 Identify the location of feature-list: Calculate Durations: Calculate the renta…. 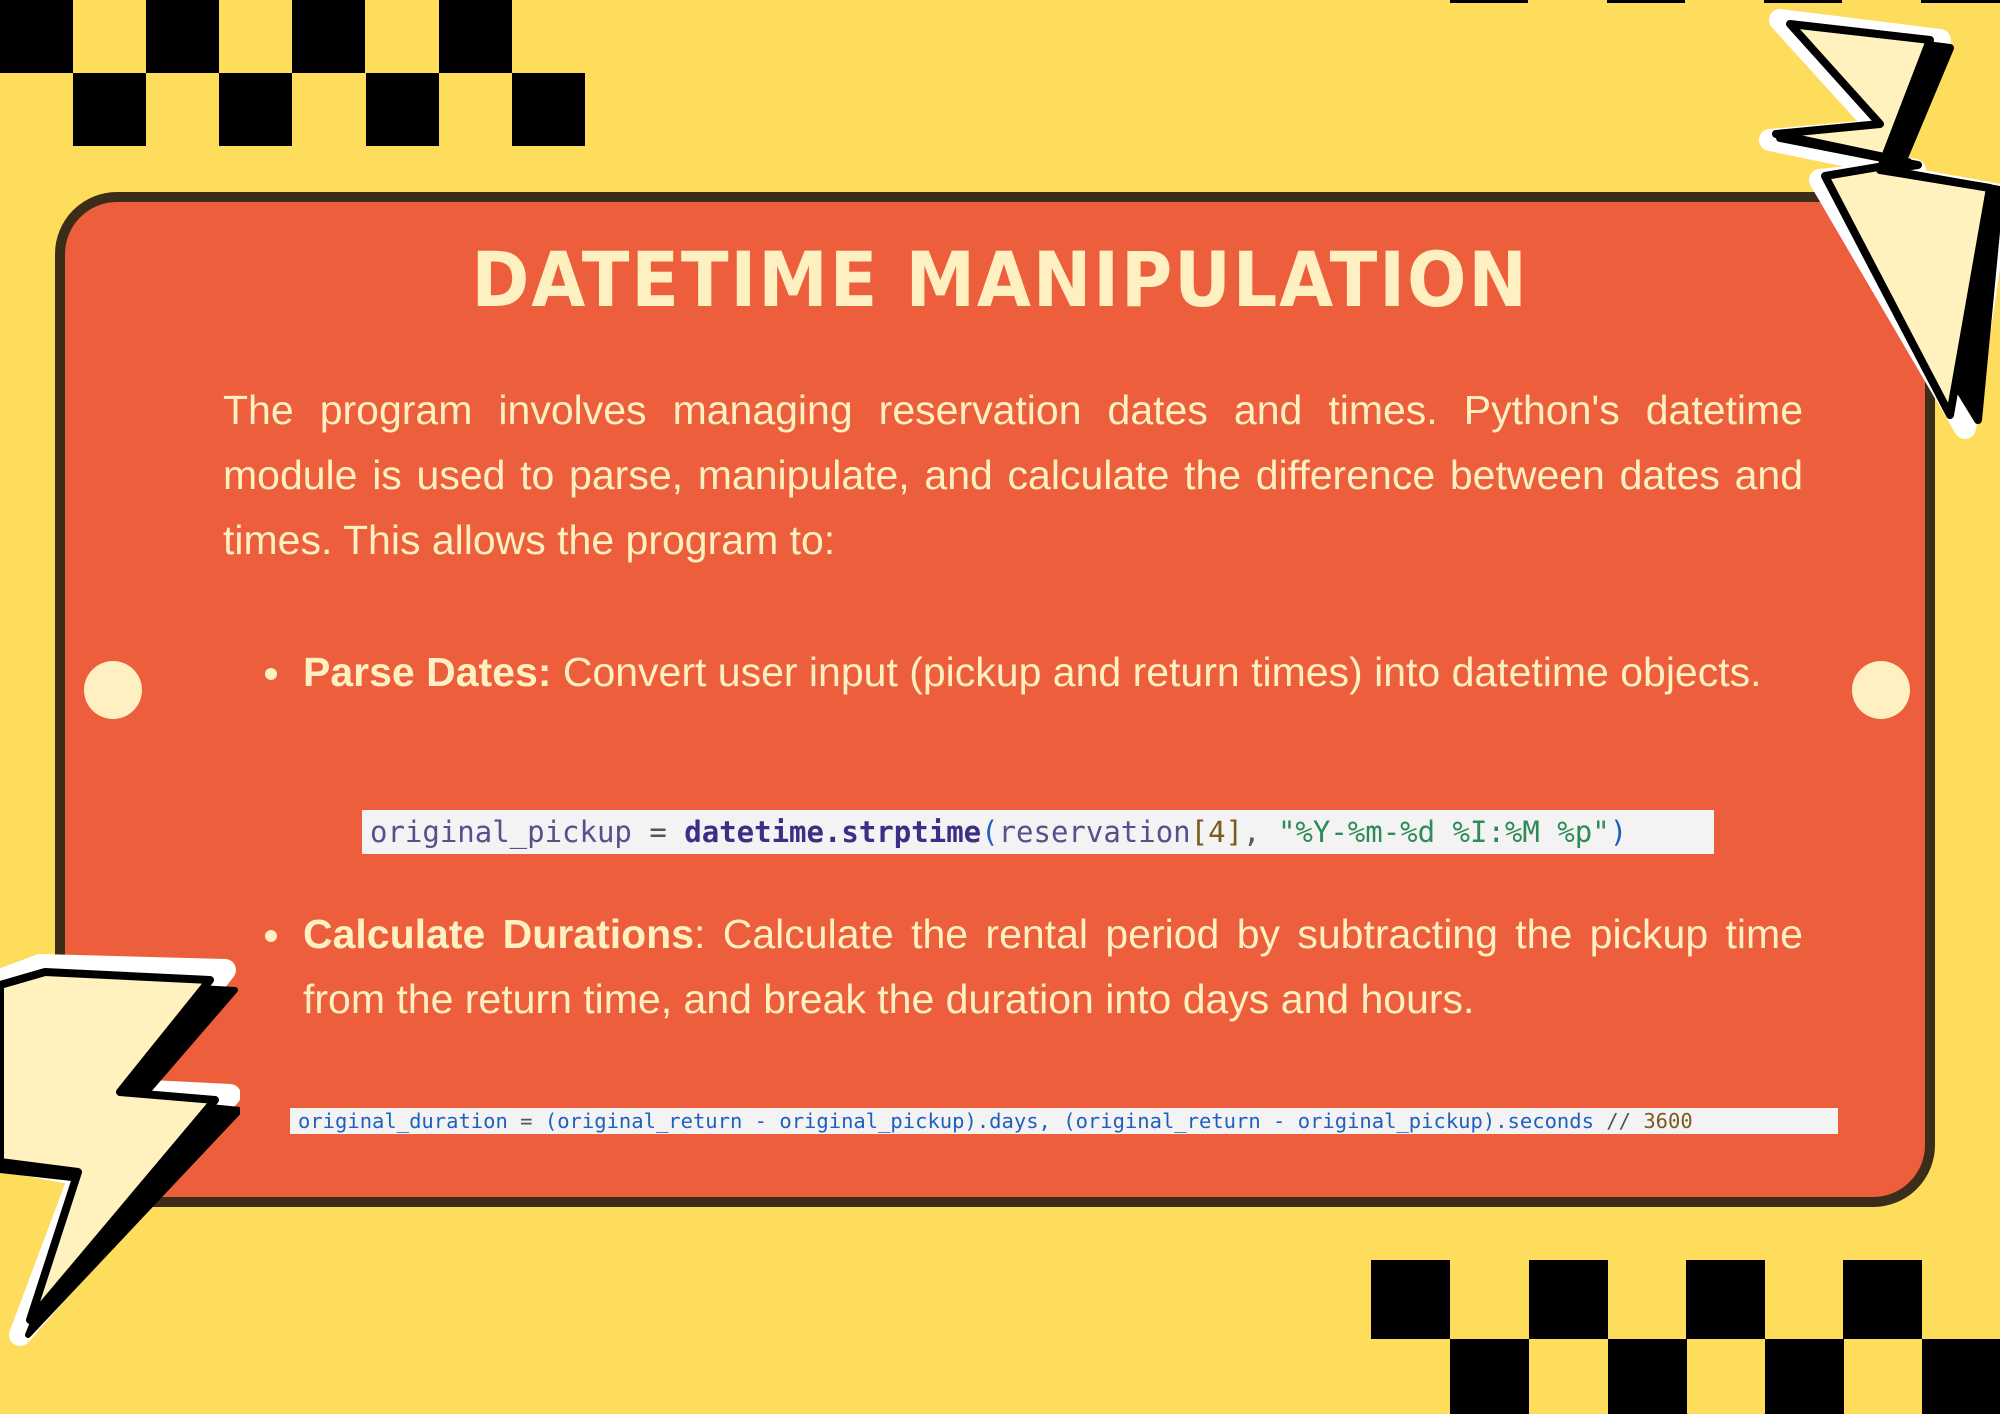
(1034, 967).